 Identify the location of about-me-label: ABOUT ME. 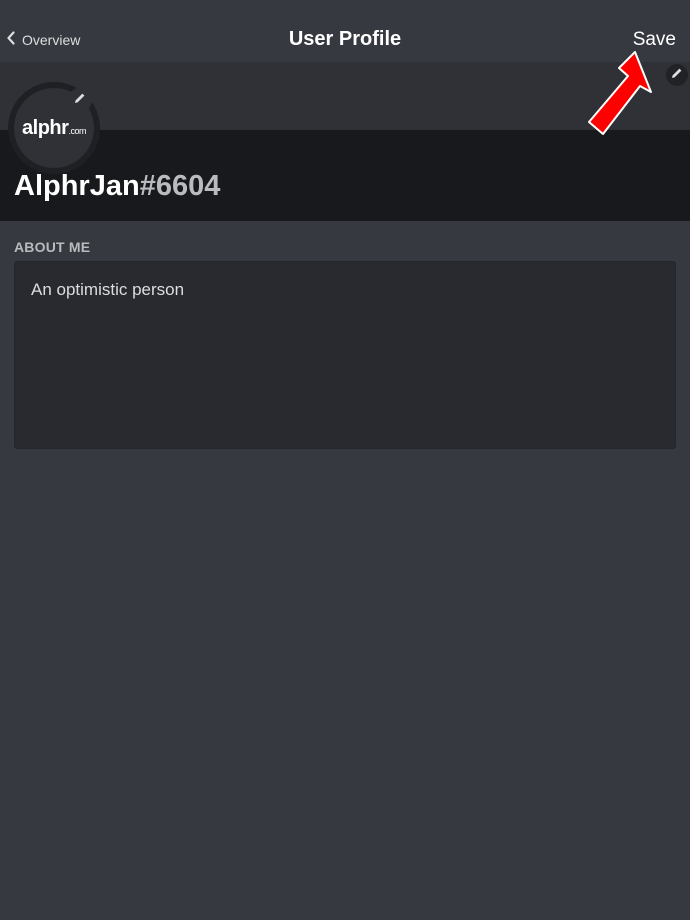
(52, 247).